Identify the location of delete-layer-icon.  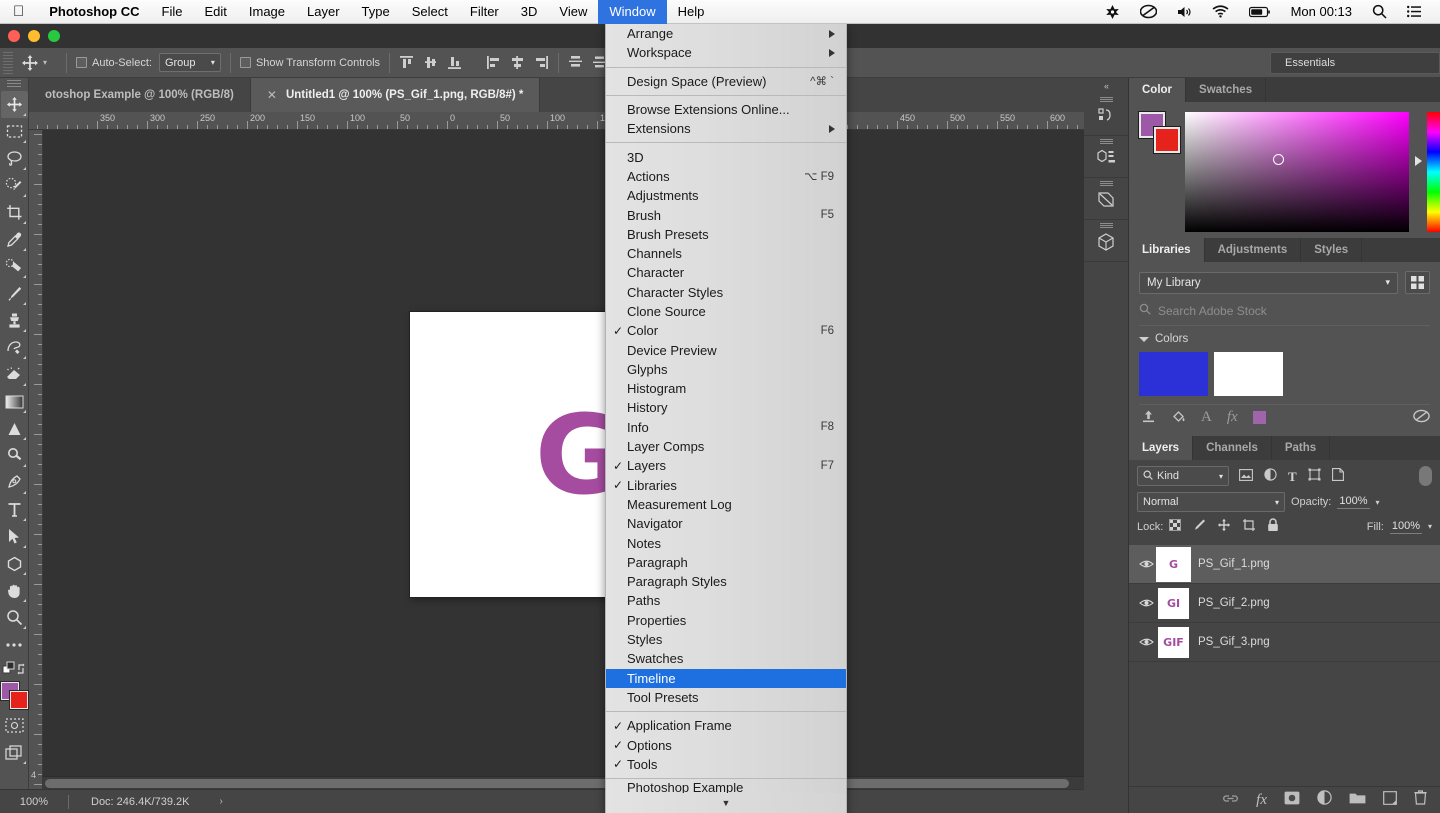
(1420, 800).